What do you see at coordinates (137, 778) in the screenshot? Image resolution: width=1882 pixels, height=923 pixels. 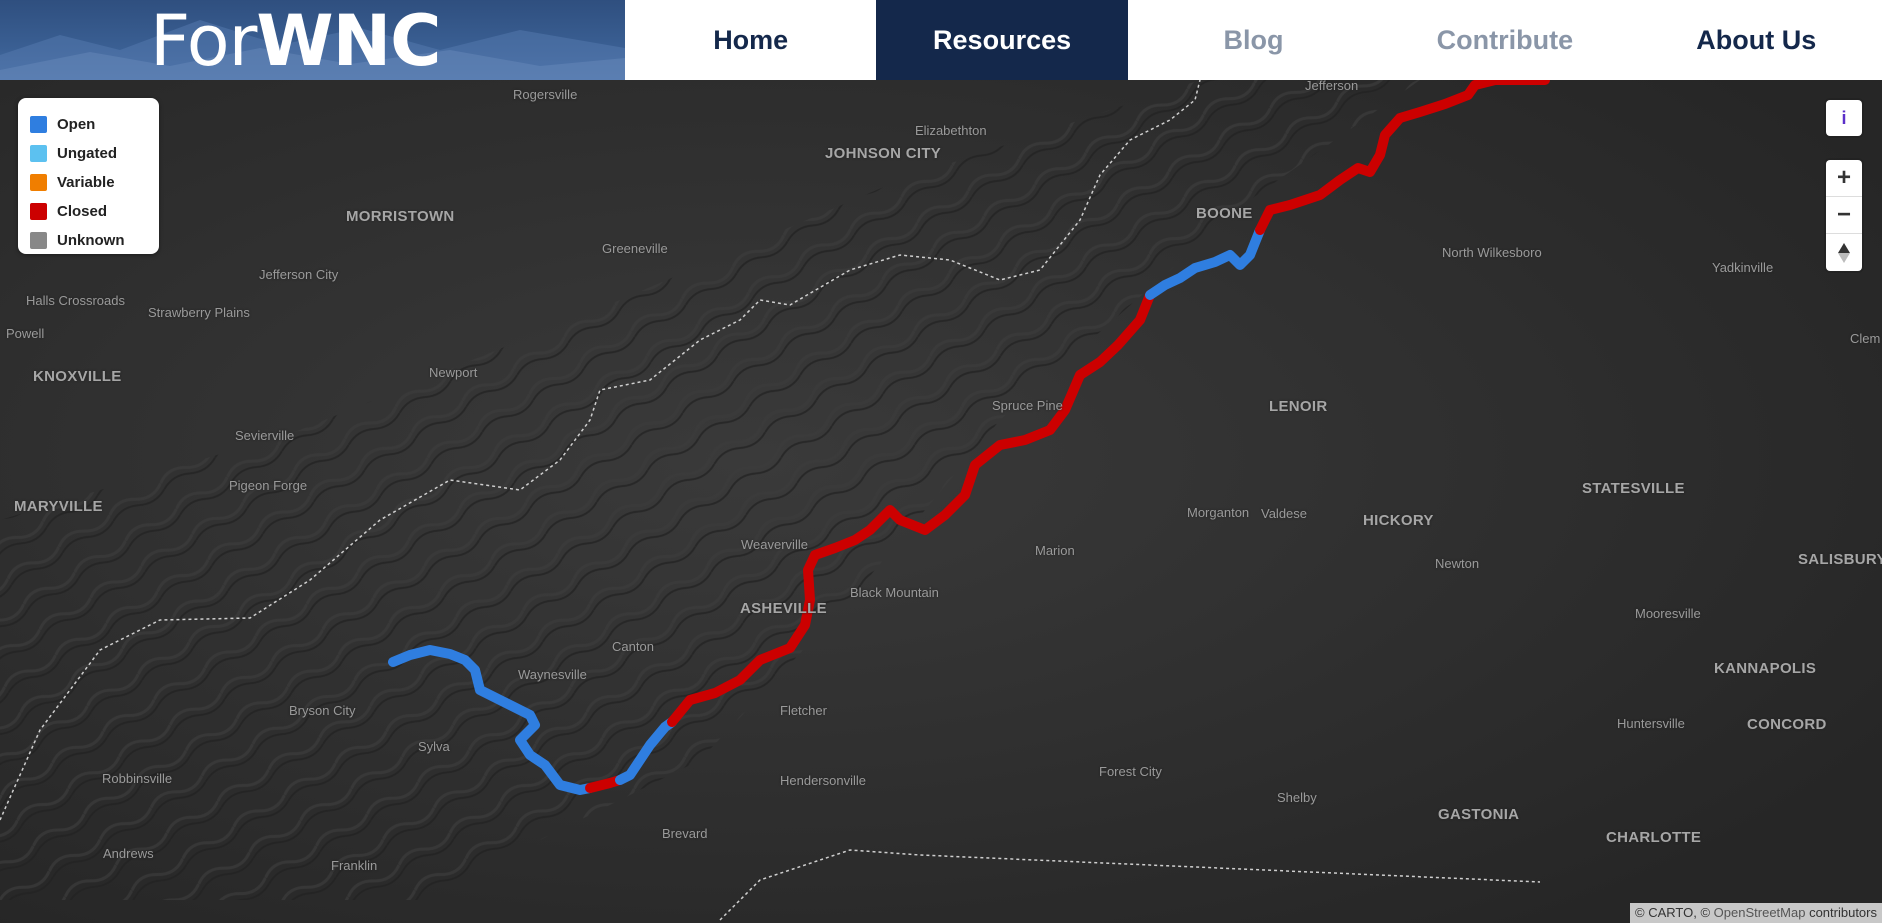 I see `place-label: Robbinsville` at bounding box center [137, 778].